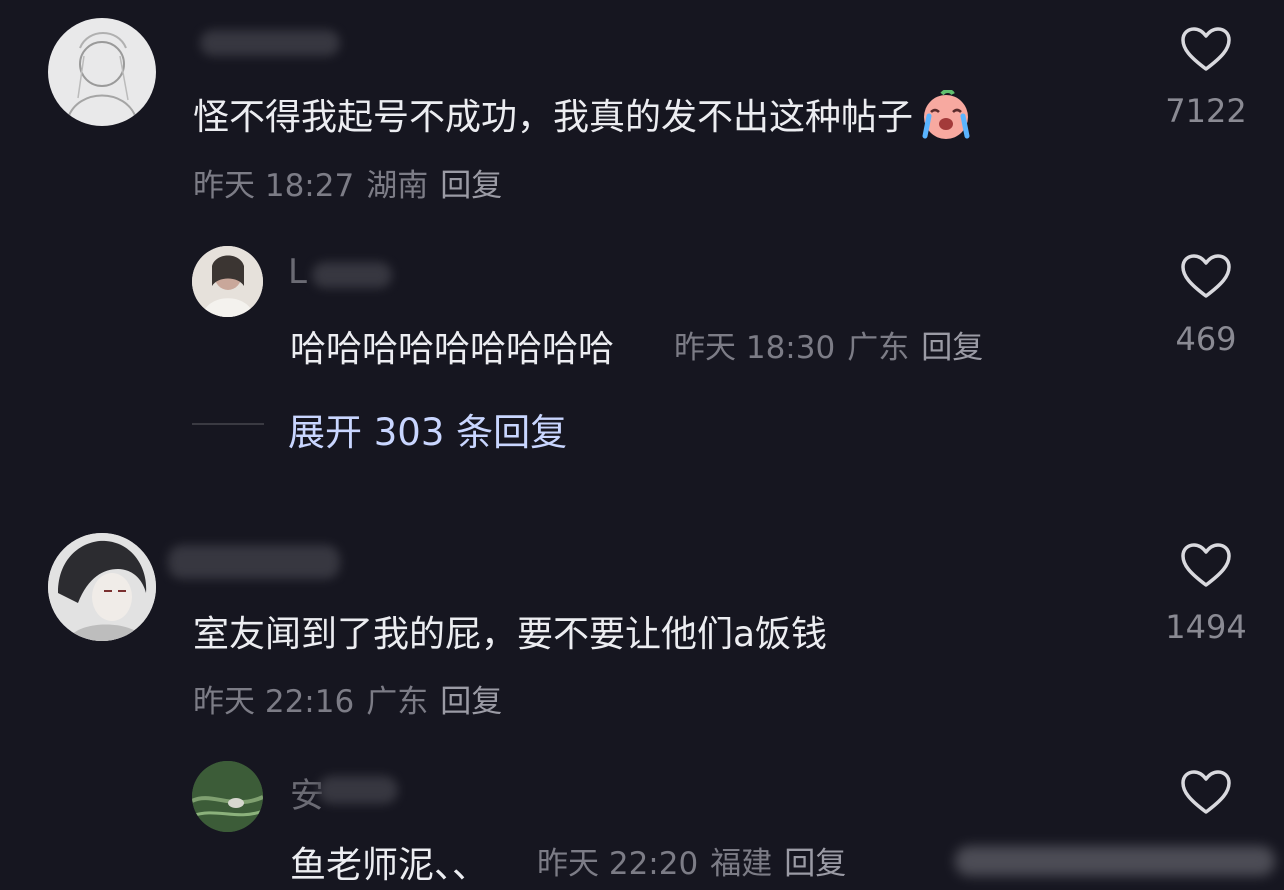 This screenshot has width=1284, height=890. I want to click on comment-text: 哈哈哈哈哈哈哈哈哈, so click(452, 349).